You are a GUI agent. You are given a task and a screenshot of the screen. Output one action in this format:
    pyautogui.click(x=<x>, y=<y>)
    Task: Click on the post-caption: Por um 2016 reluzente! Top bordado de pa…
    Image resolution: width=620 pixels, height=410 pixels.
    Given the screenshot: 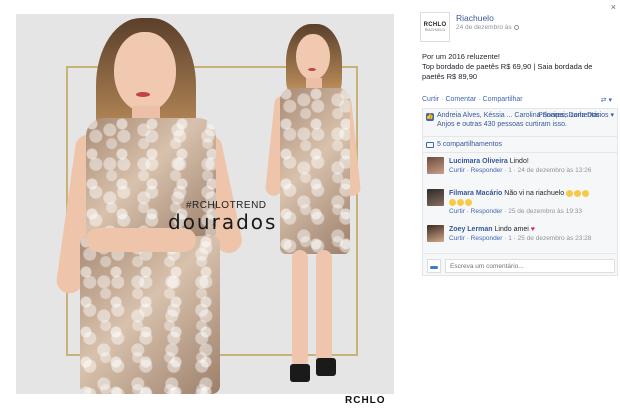 What is the action you would take?
    pyautogui.click(x=517, y=67)
    